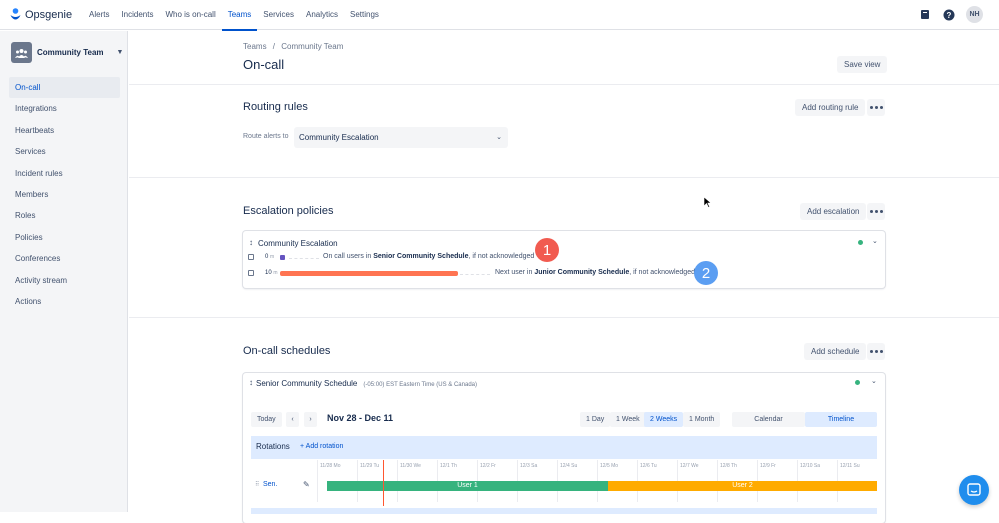  What do you see at coordinates (322, 15) in the screenshot?
I see `nav-analytics: Analytics` at bounding box center [322, 15].